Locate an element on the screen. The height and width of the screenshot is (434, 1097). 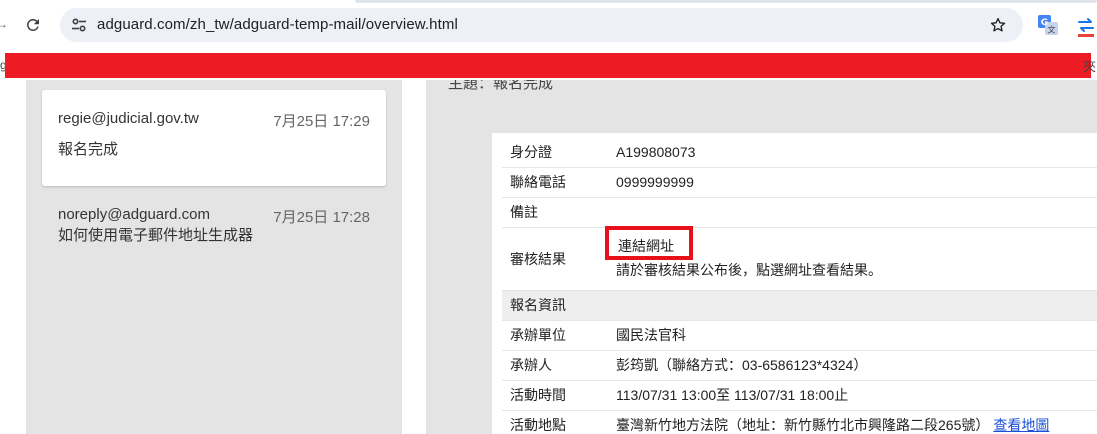
tune-icon is located at coordinates (79, 25).